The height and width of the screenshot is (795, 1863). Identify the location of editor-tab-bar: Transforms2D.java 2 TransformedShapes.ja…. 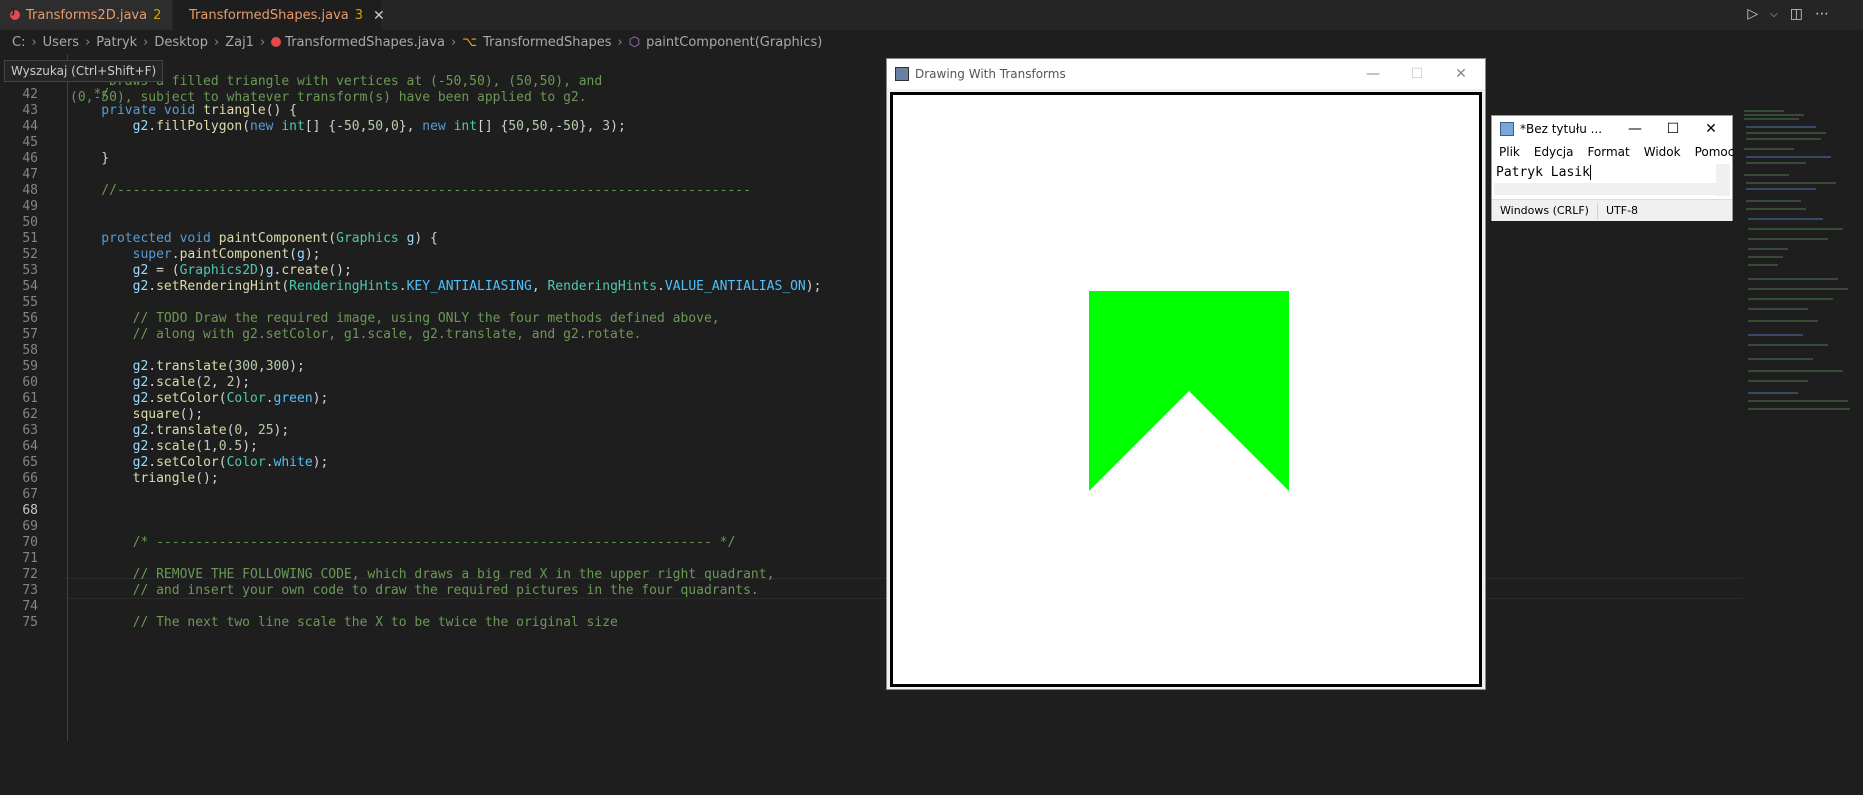
(931, 15).